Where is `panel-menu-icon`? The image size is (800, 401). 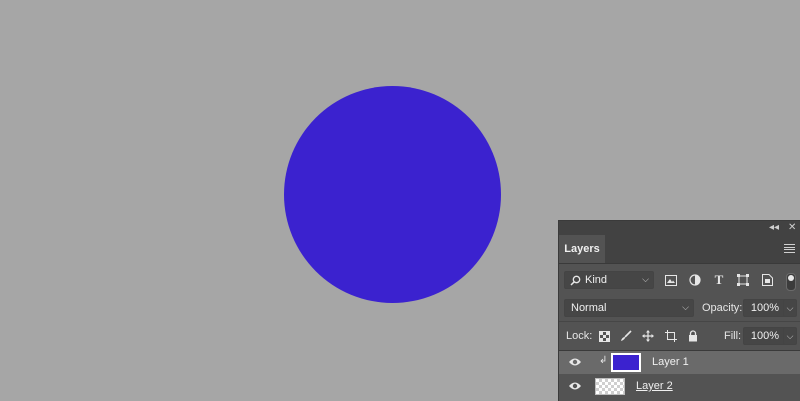 panel-menu-icon is located at coordinates (789, 248).